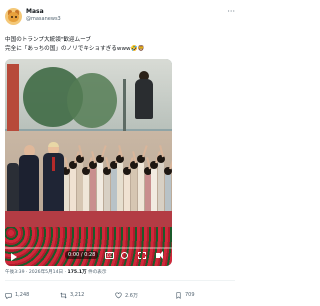 This screenshot has width=320, height=306. What do you see at coordinates (14, 257) in the screenshot?
I see `play-icon` at bounding box center [14, 257].